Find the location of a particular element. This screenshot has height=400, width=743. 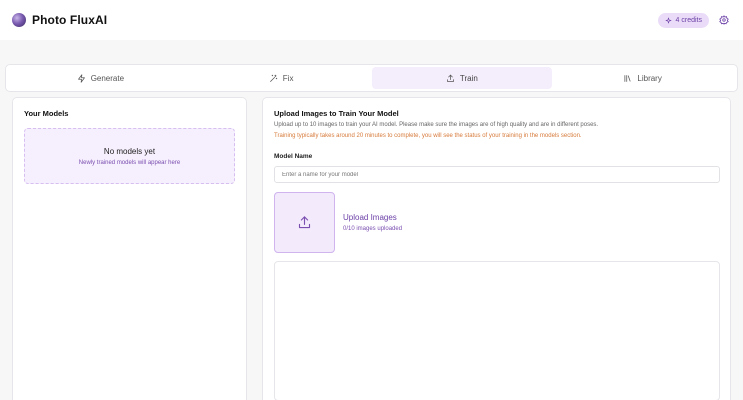

gear-icon is located at coordinates (724, 20).